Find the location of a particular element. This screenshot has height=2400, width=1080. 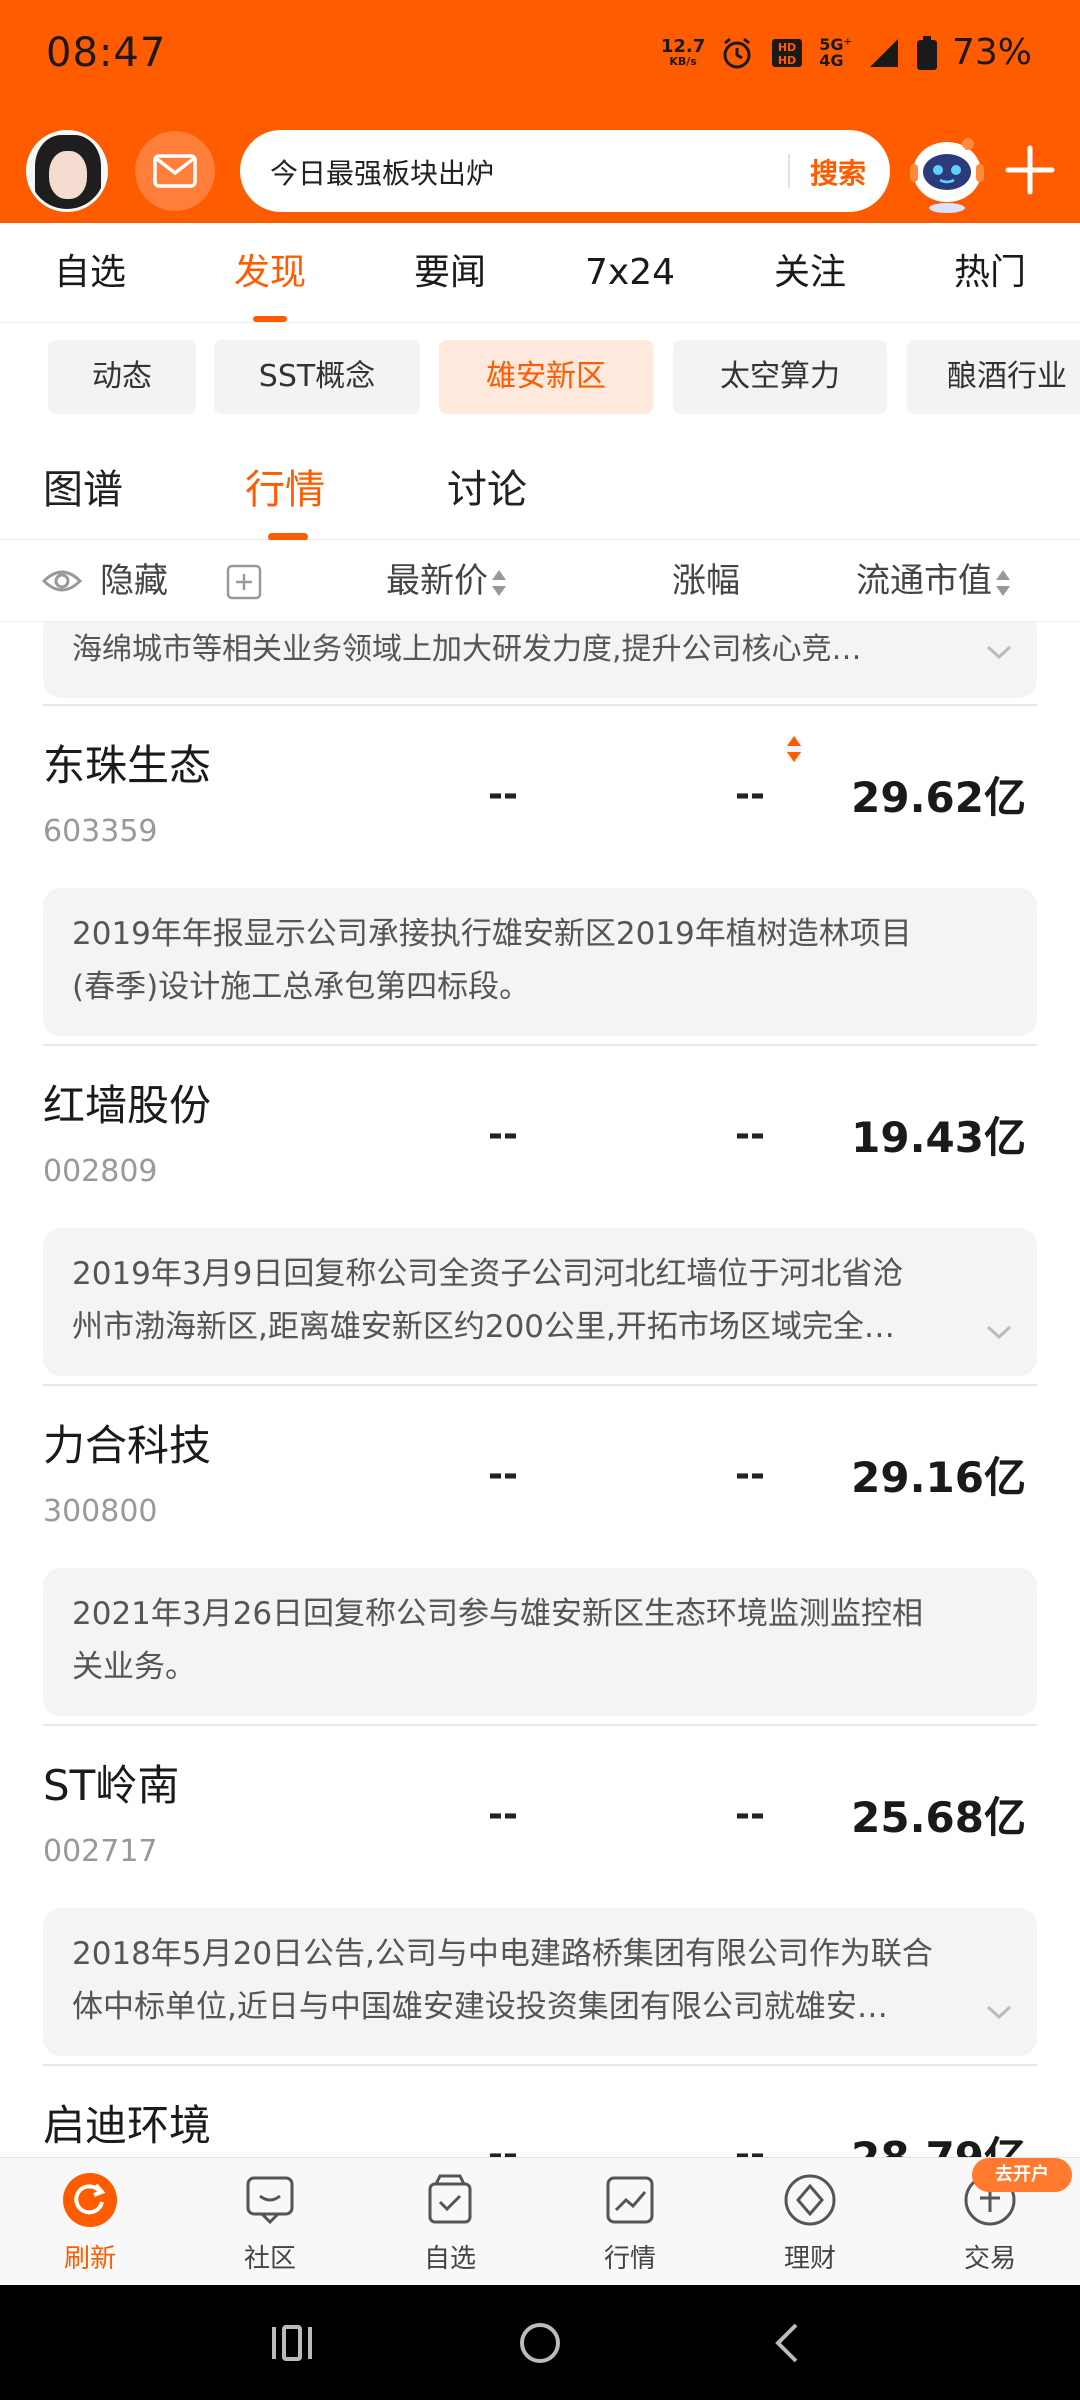

network-type: 5G⁺ 4G is located at coordinates (835, 53).